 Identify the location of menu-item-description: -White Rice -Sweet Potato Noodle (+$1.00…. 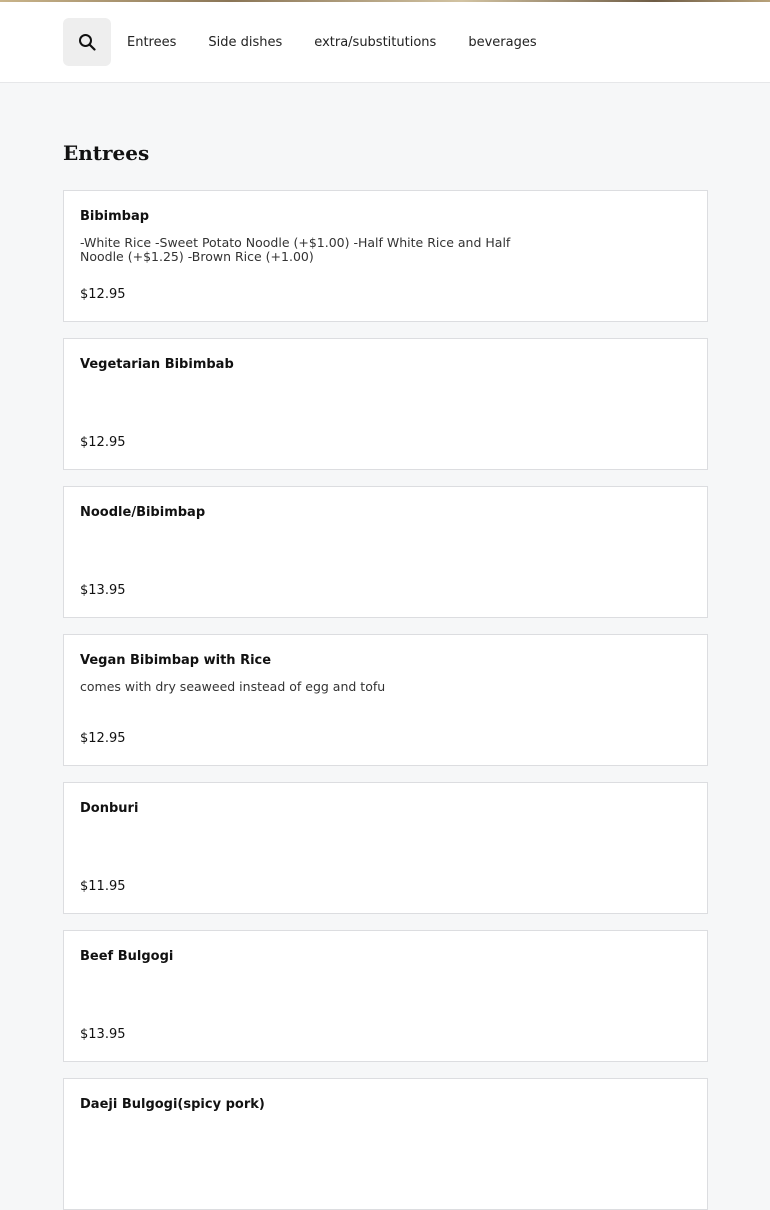
(295, 249).